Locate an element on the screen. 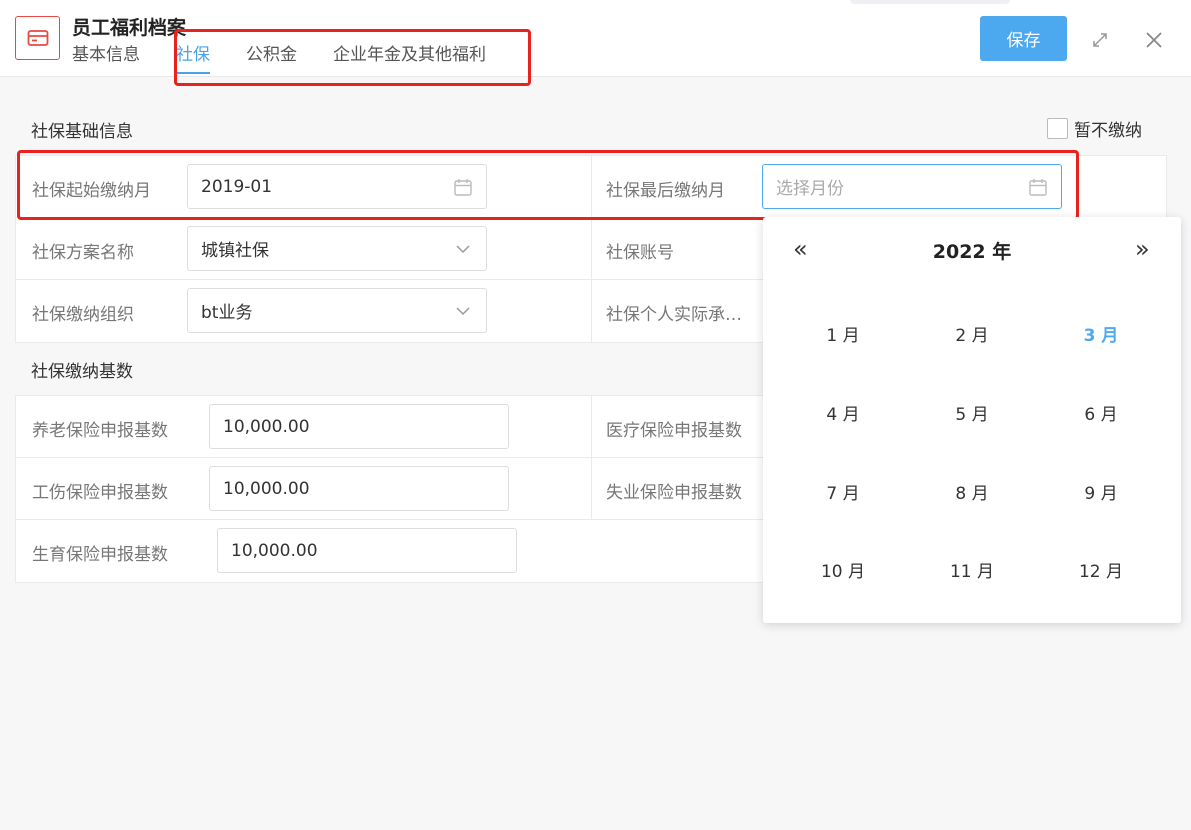 This screenshot has height=830, width=1191. injury-value: 10,000.00 is located at coordinates (266, 488).